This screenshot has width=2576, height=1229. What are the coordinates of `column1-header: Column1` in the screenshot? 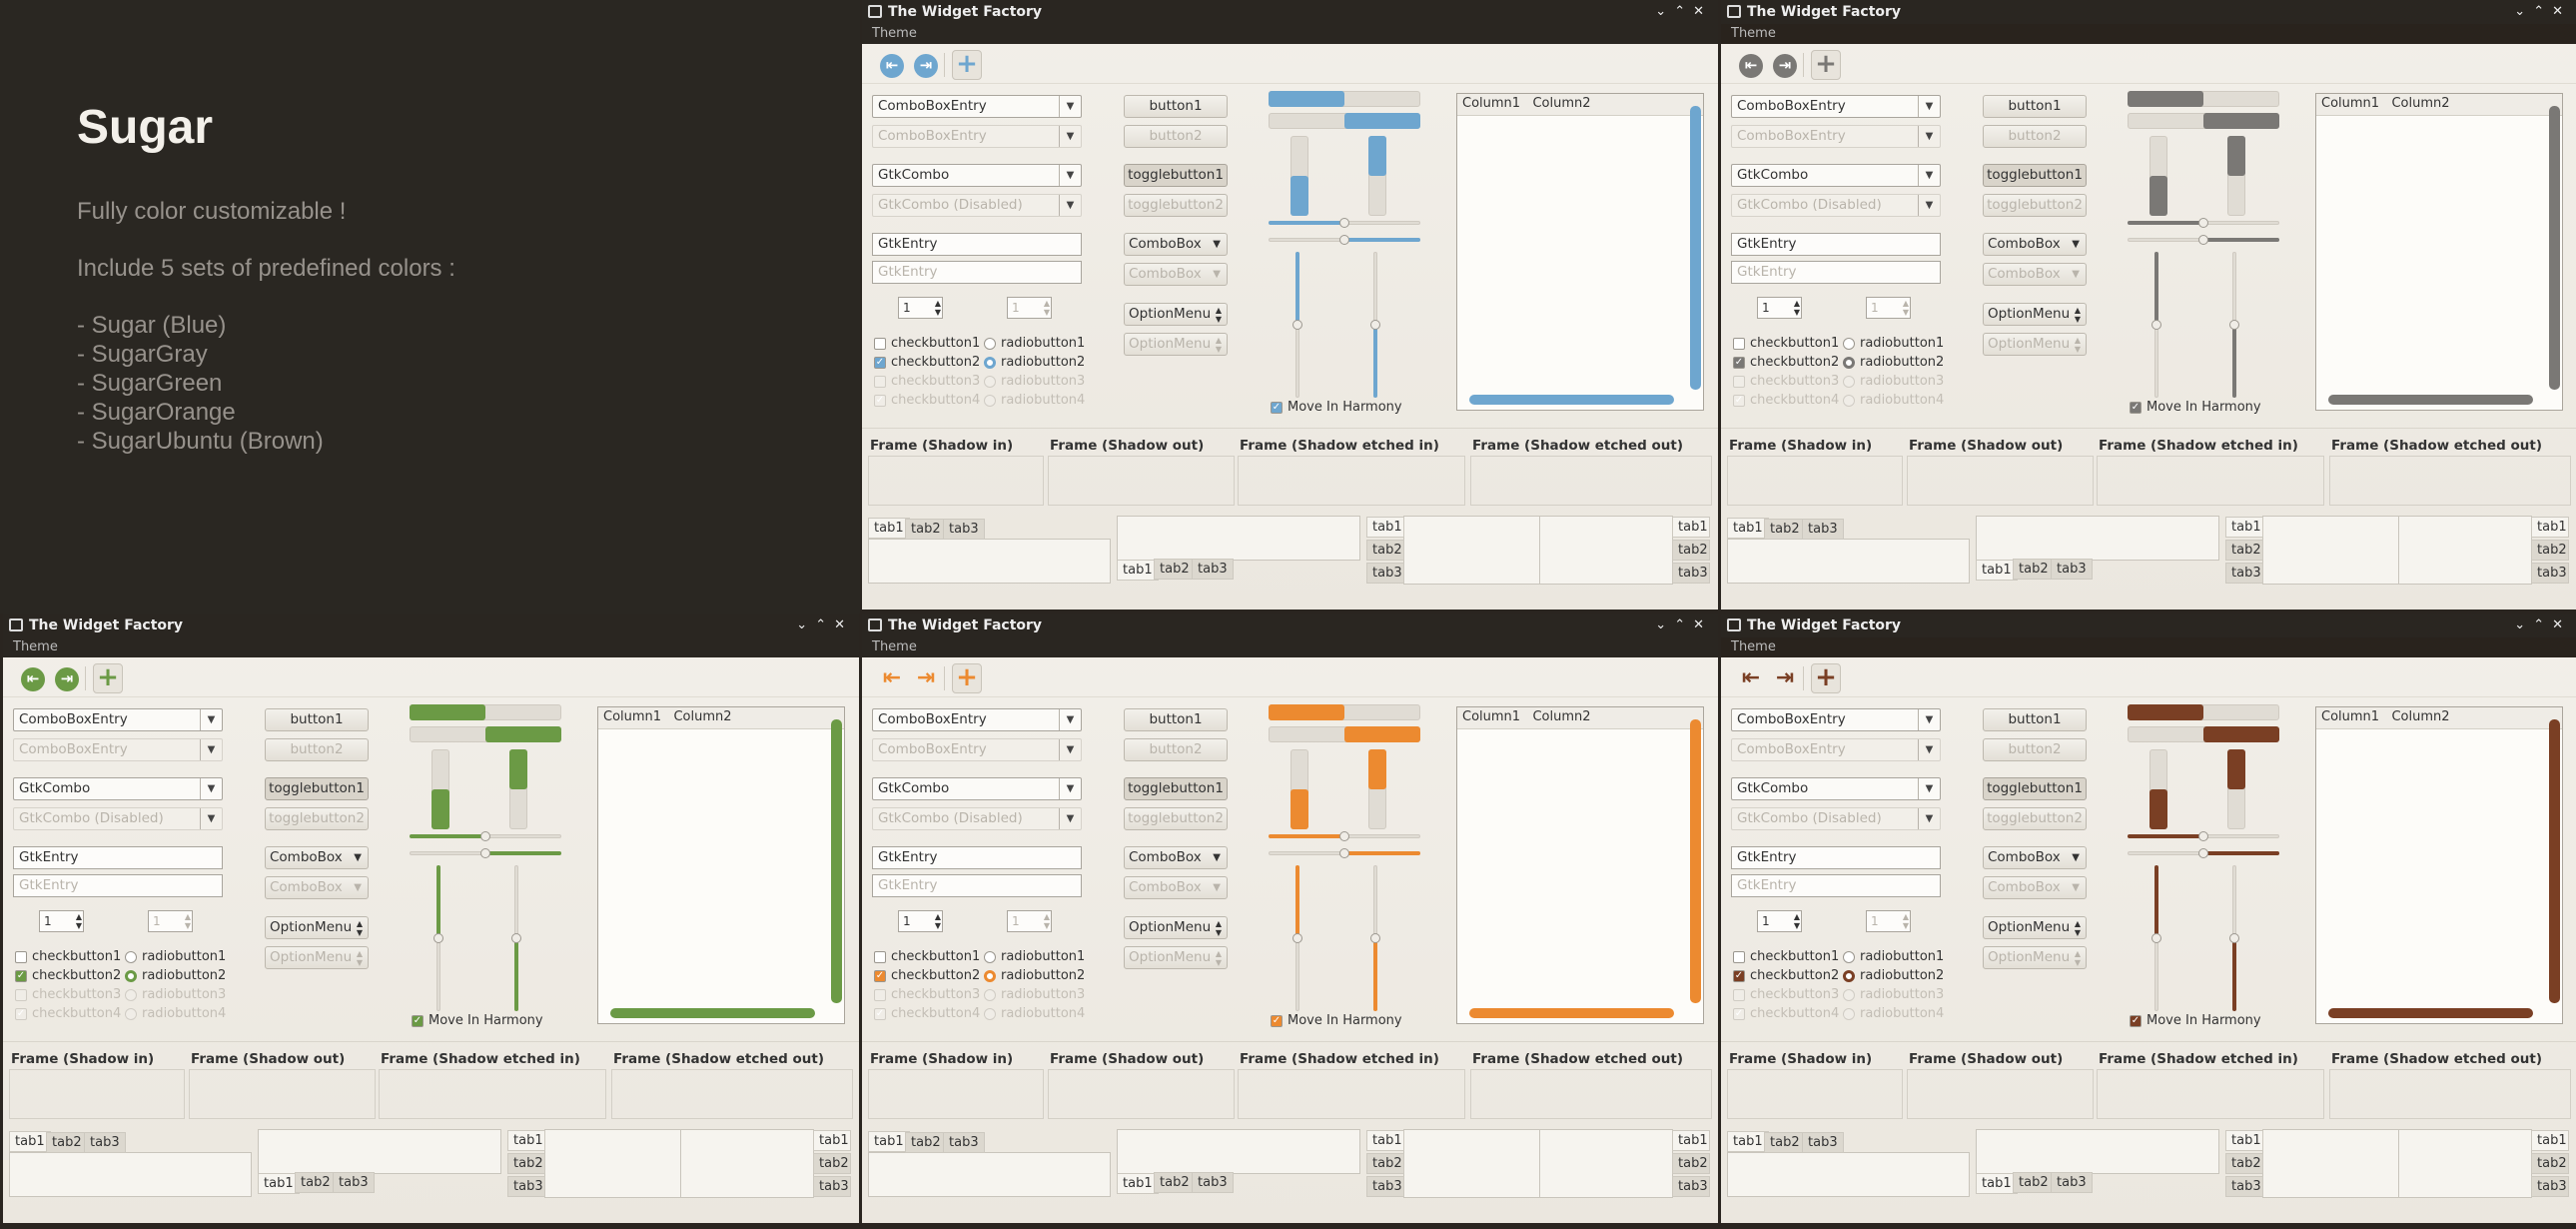 It's located at (1491, 103).